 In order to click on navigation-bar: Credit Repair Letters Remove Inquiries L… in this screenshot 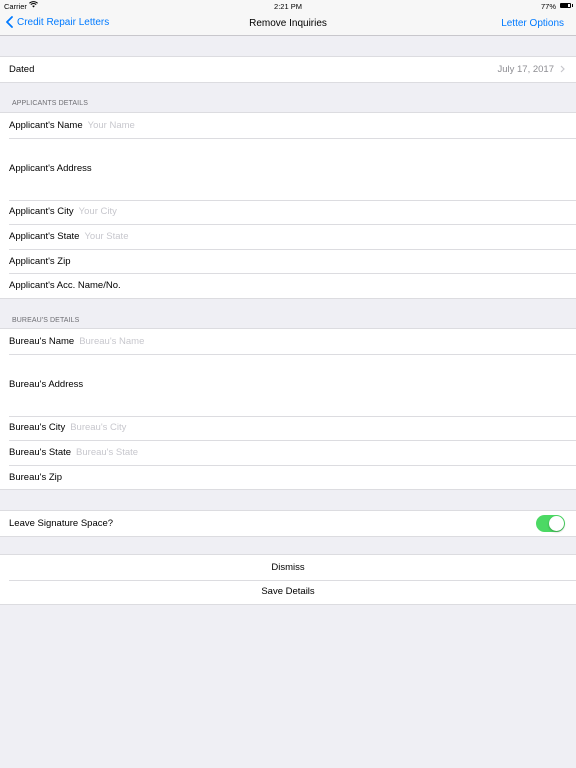, I will do `click(288, 24)`.